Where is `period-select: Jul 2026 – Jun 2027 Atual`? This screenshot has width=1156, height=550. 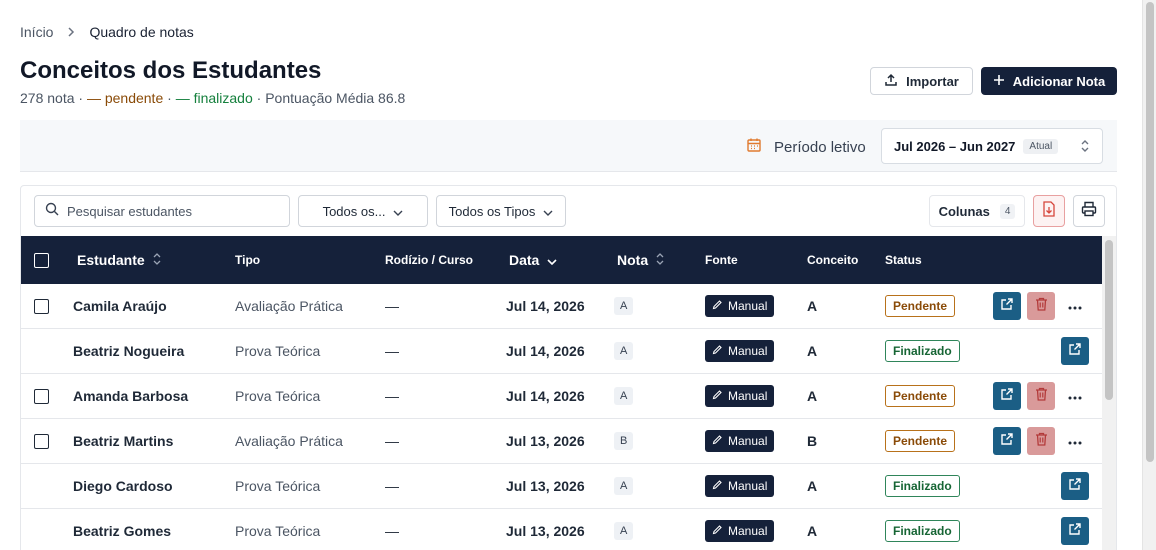
period-select: Jul 2026 – Jun 2027 Atual is located at coordinates (992, 146).